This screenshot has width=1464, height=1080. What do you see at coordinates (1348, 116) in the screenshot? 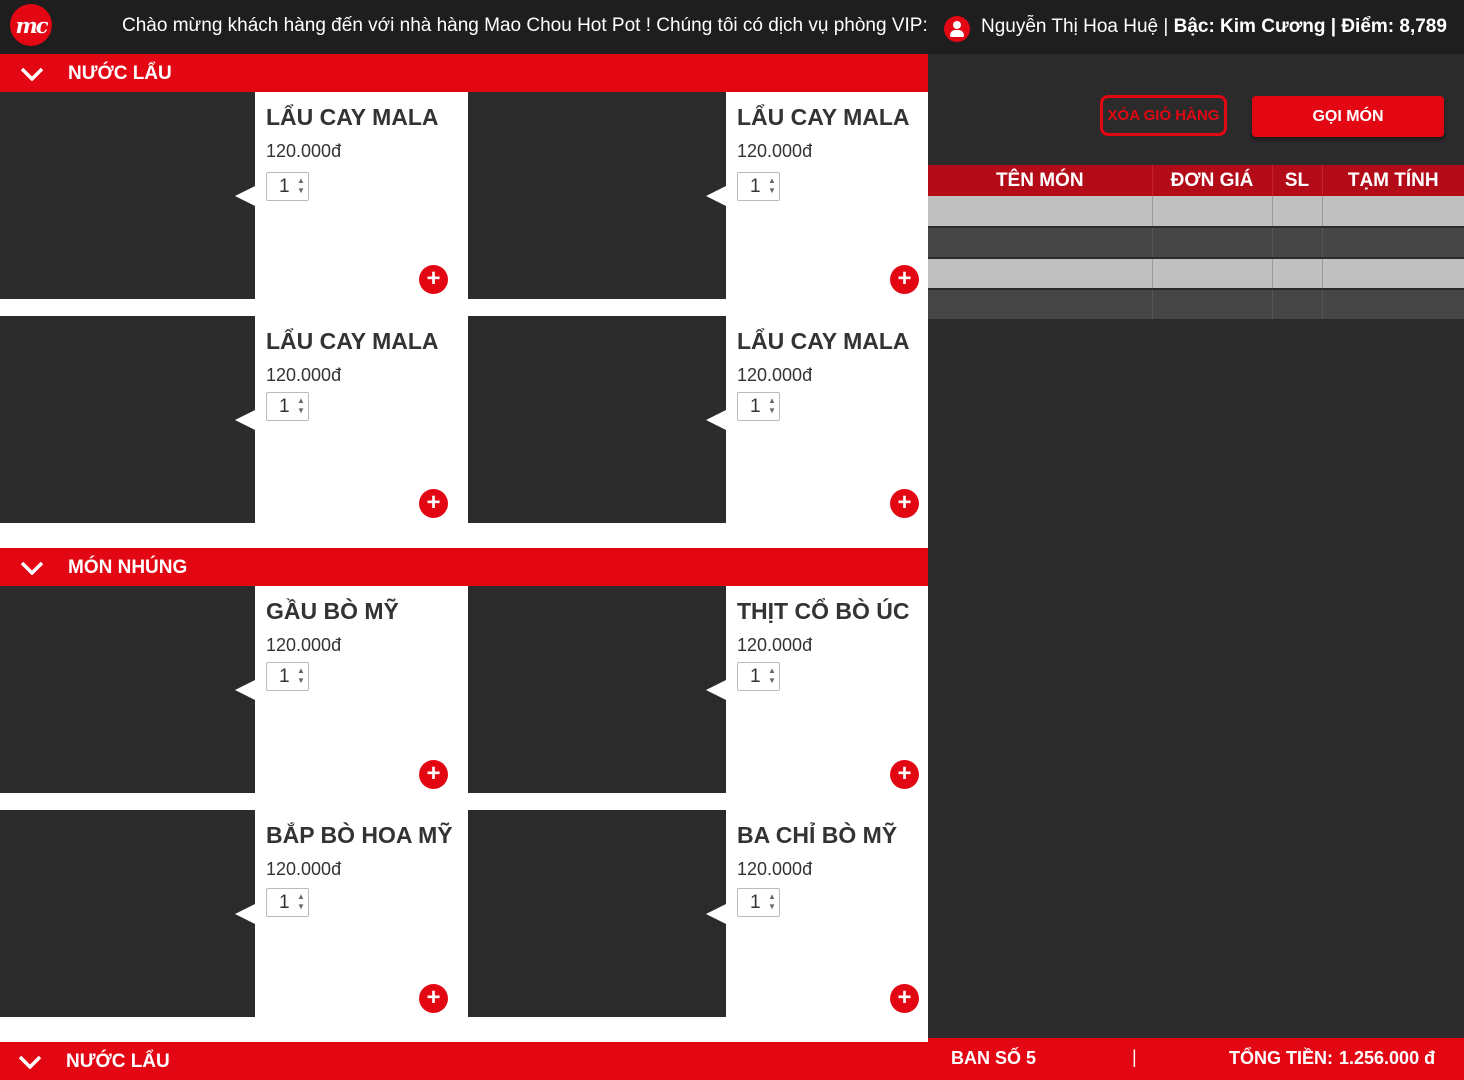
I see `order-button: GỌI MÓN` at bounding box center [1348, 116].